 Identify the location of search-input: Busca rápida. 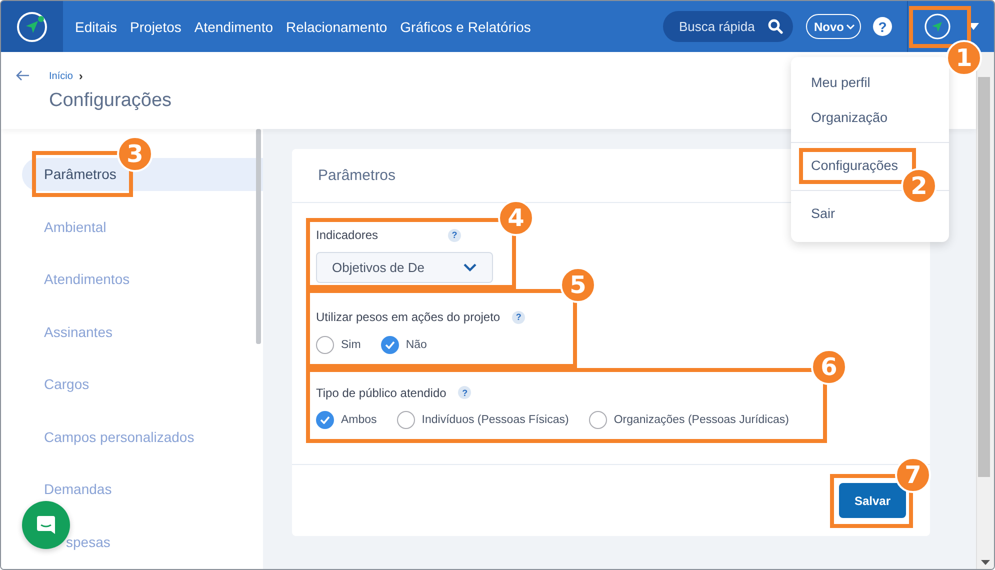
(722, 26).